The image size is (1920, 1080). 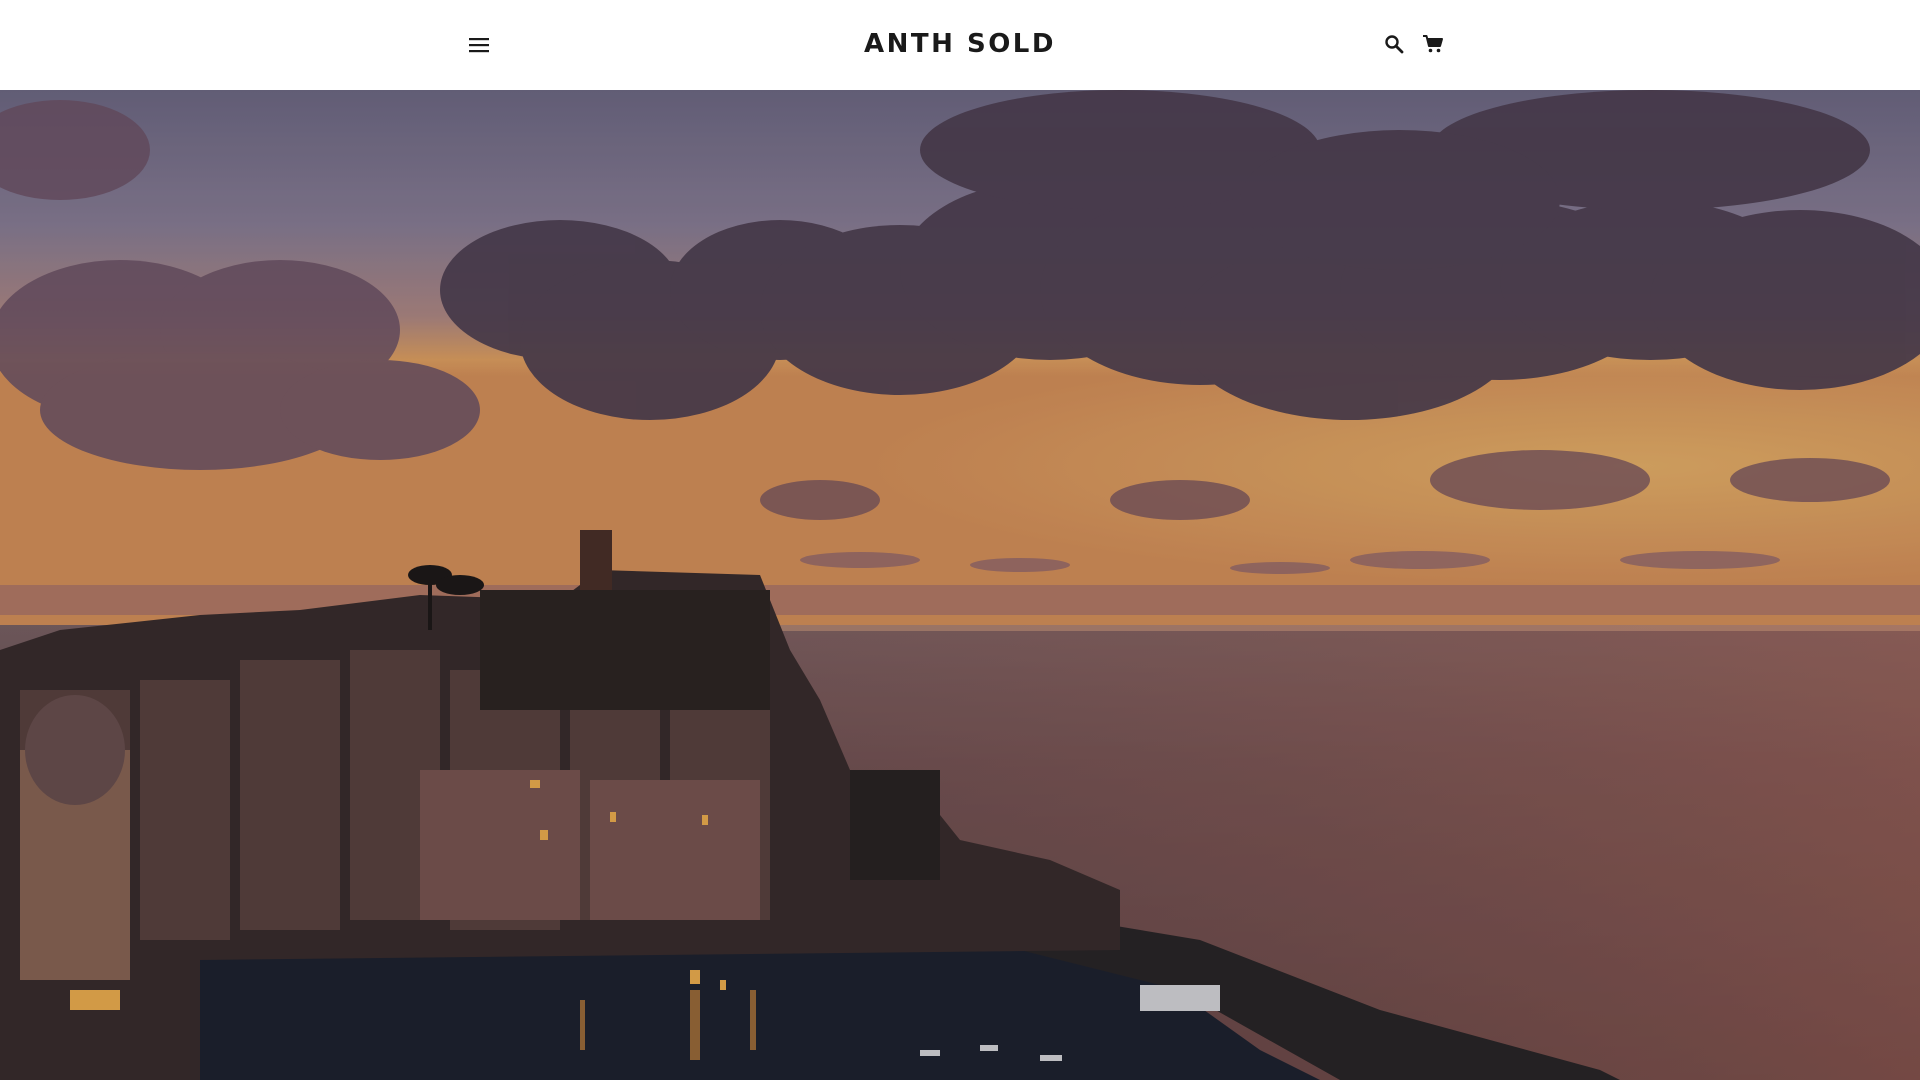 I want to click on cart-button, so click(x=1433, y=44).